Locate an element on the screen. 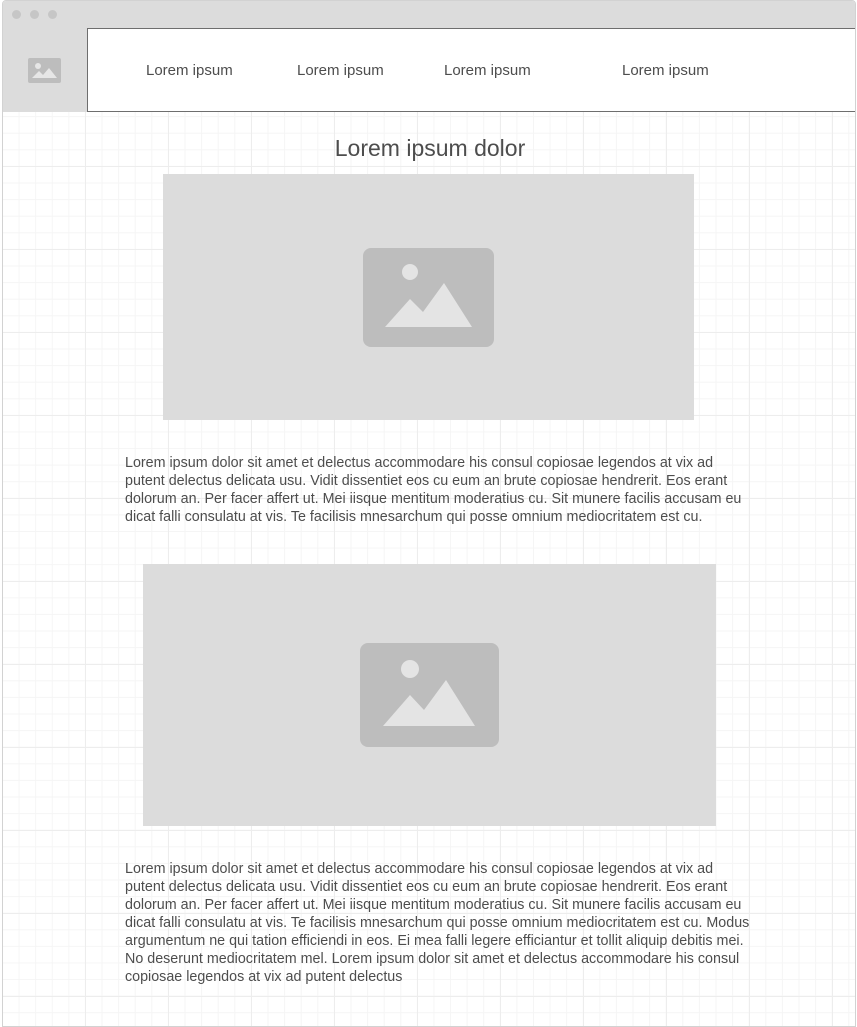 The height and width of the screenshot is (1027, 857). hero-image-placeholder is located at coordinates (428, 297).